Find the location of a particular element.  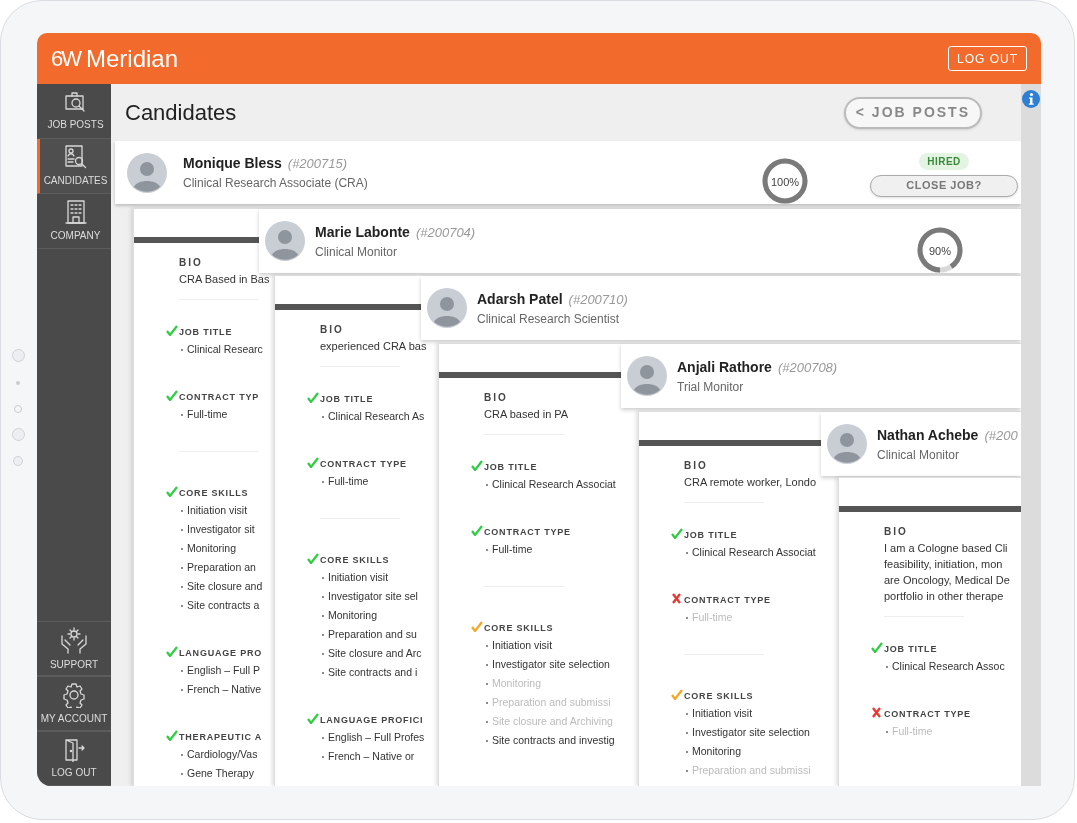

list-item-text: Cardiology/Vas is located at coordinates (222, 754).